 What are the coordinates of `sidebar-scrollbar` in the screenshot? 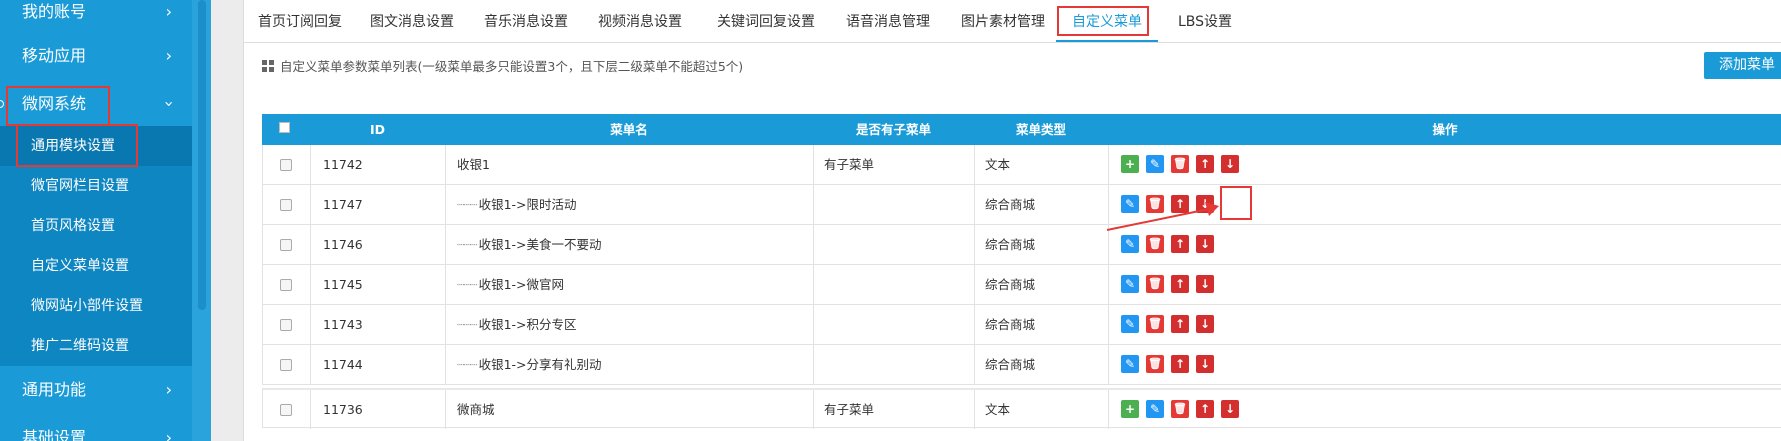 It's located at (202, 155).